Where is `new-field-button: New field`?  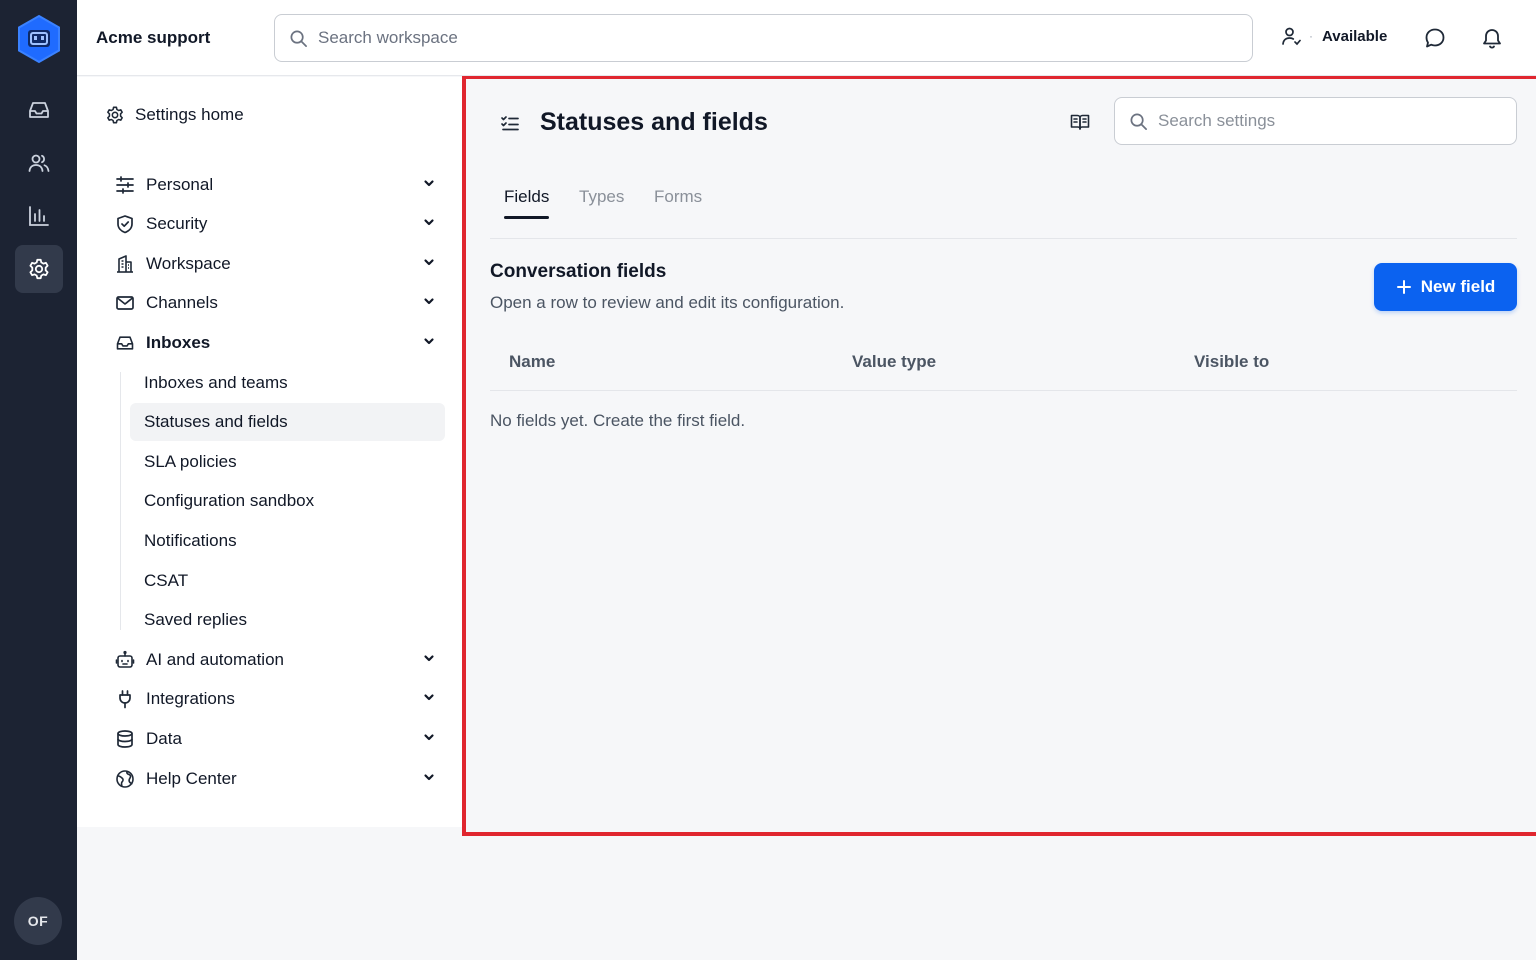 new-field-button: New field is located at coordinates (1445, 287).